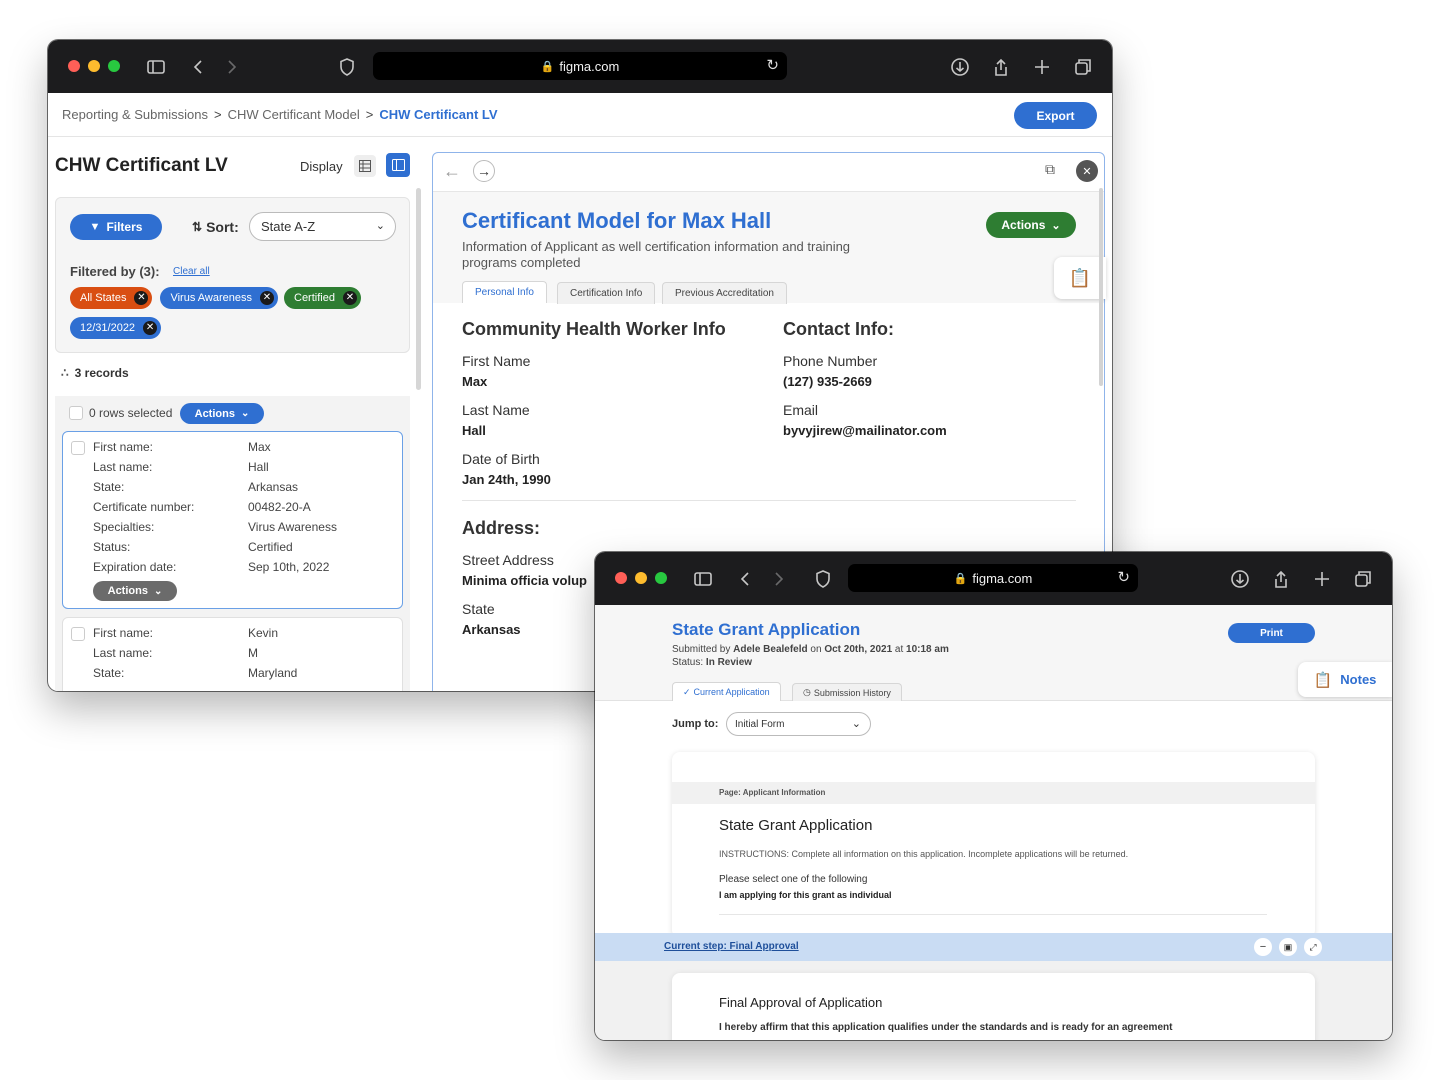 This screenshot has width=1440, height=1080. What do you see at coordinates (109, 673) in the screenshot?
I see `field-label: State:` at bounding box center [109, 673].